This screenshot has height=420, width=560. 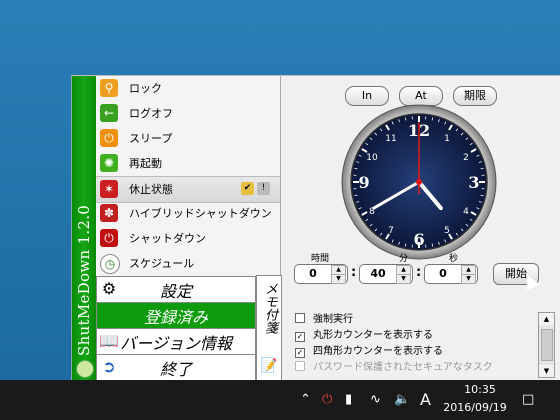 What do you see at coordinates (390, 139) in the screenshot?
I see `svg-text: 11` at bounding box center [390, 139].